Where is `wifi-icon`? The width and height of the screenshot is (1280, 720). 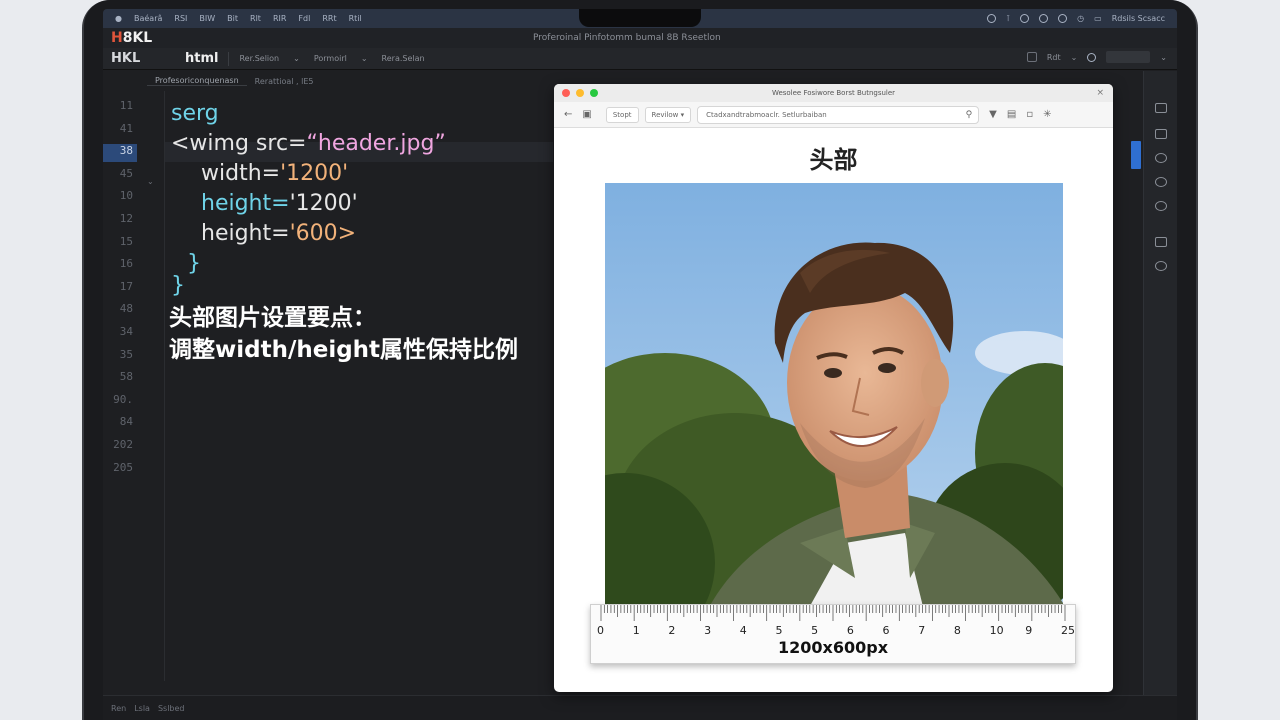
wifi-icon is located at coordinates (1025, 18).